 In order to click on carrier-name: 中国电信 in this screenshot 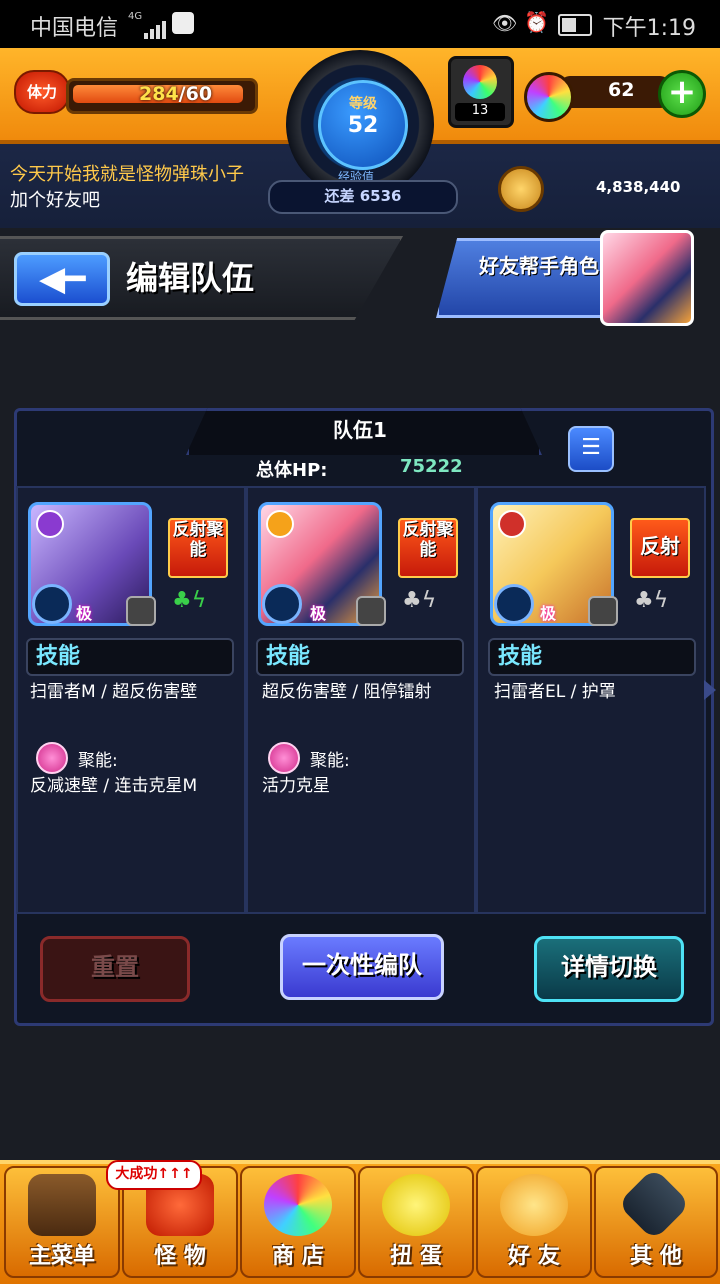, I will do `click(74, 28)`.